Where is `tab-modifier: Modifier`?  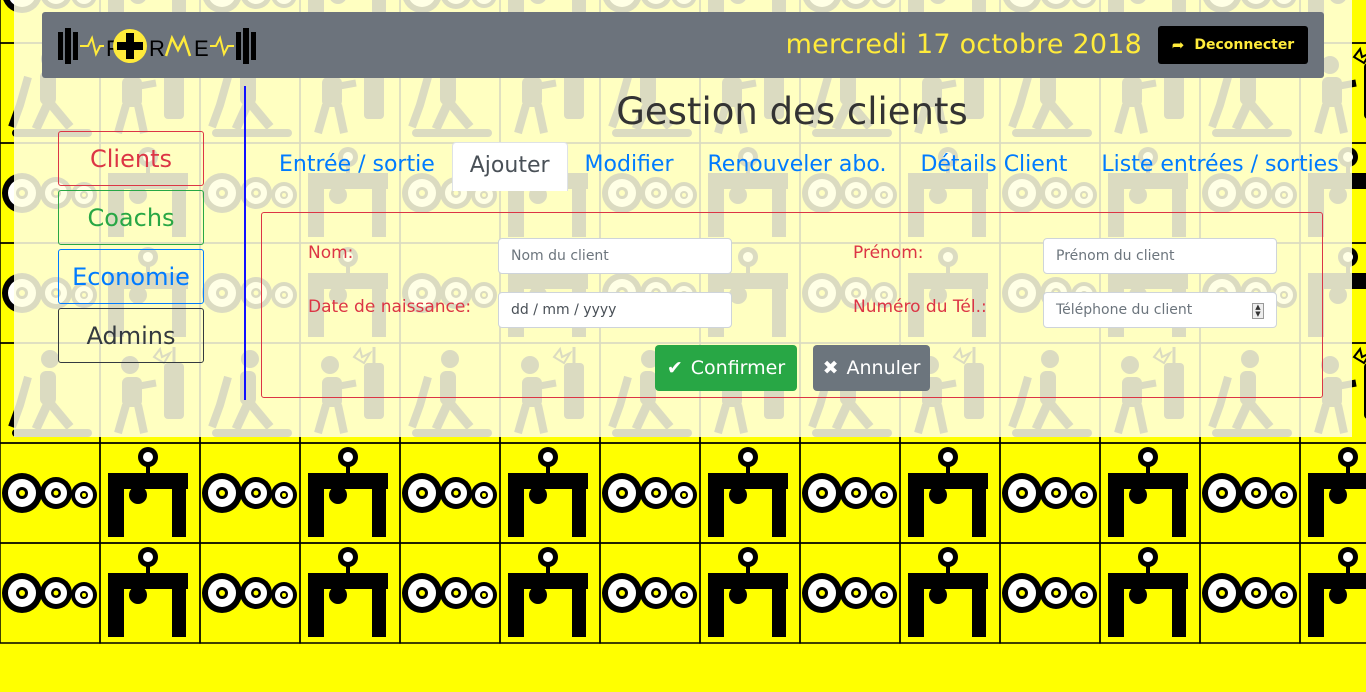
tab-modifier: Modifier is located at coordinates (629, 166).